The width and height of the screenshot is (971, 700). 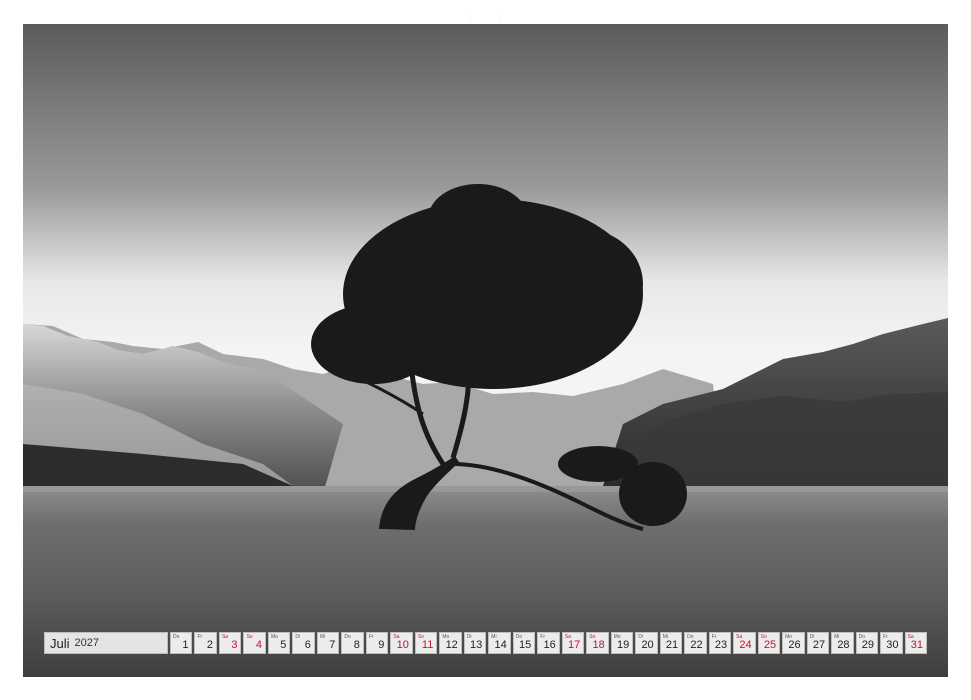 I want to click on day-cell: Mi 21, so click(x=671, y=643).